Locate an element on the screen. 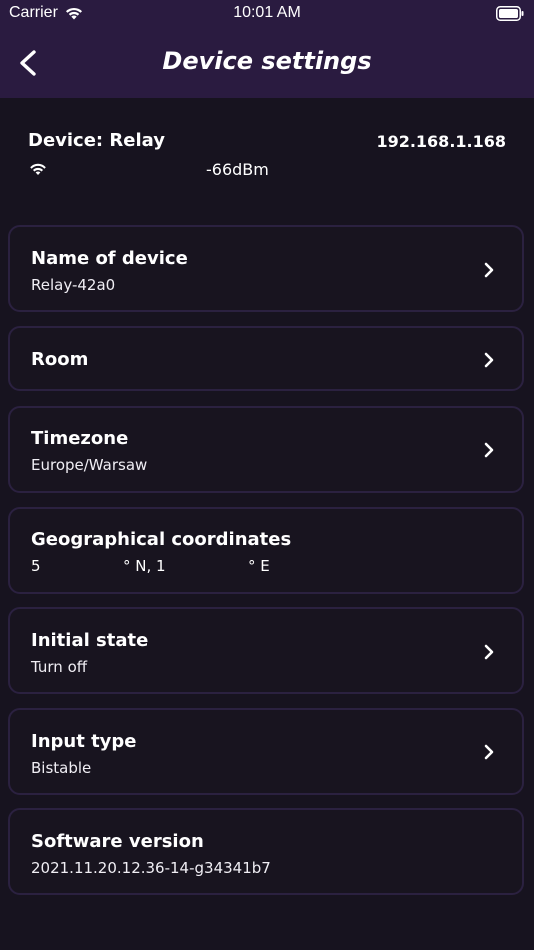 The image size is (534, 950). latitude-suffix: ° N, 1 is located at coordinates (144, 566).